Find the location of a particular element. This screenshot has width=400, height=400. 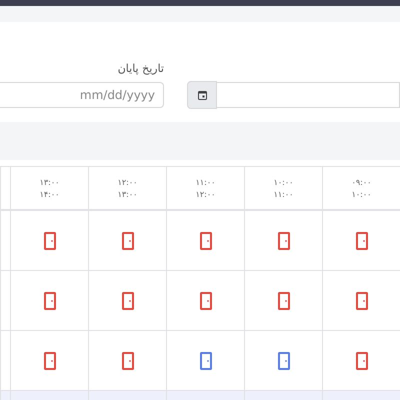

calendar-button is located at coordinates (202, 94).